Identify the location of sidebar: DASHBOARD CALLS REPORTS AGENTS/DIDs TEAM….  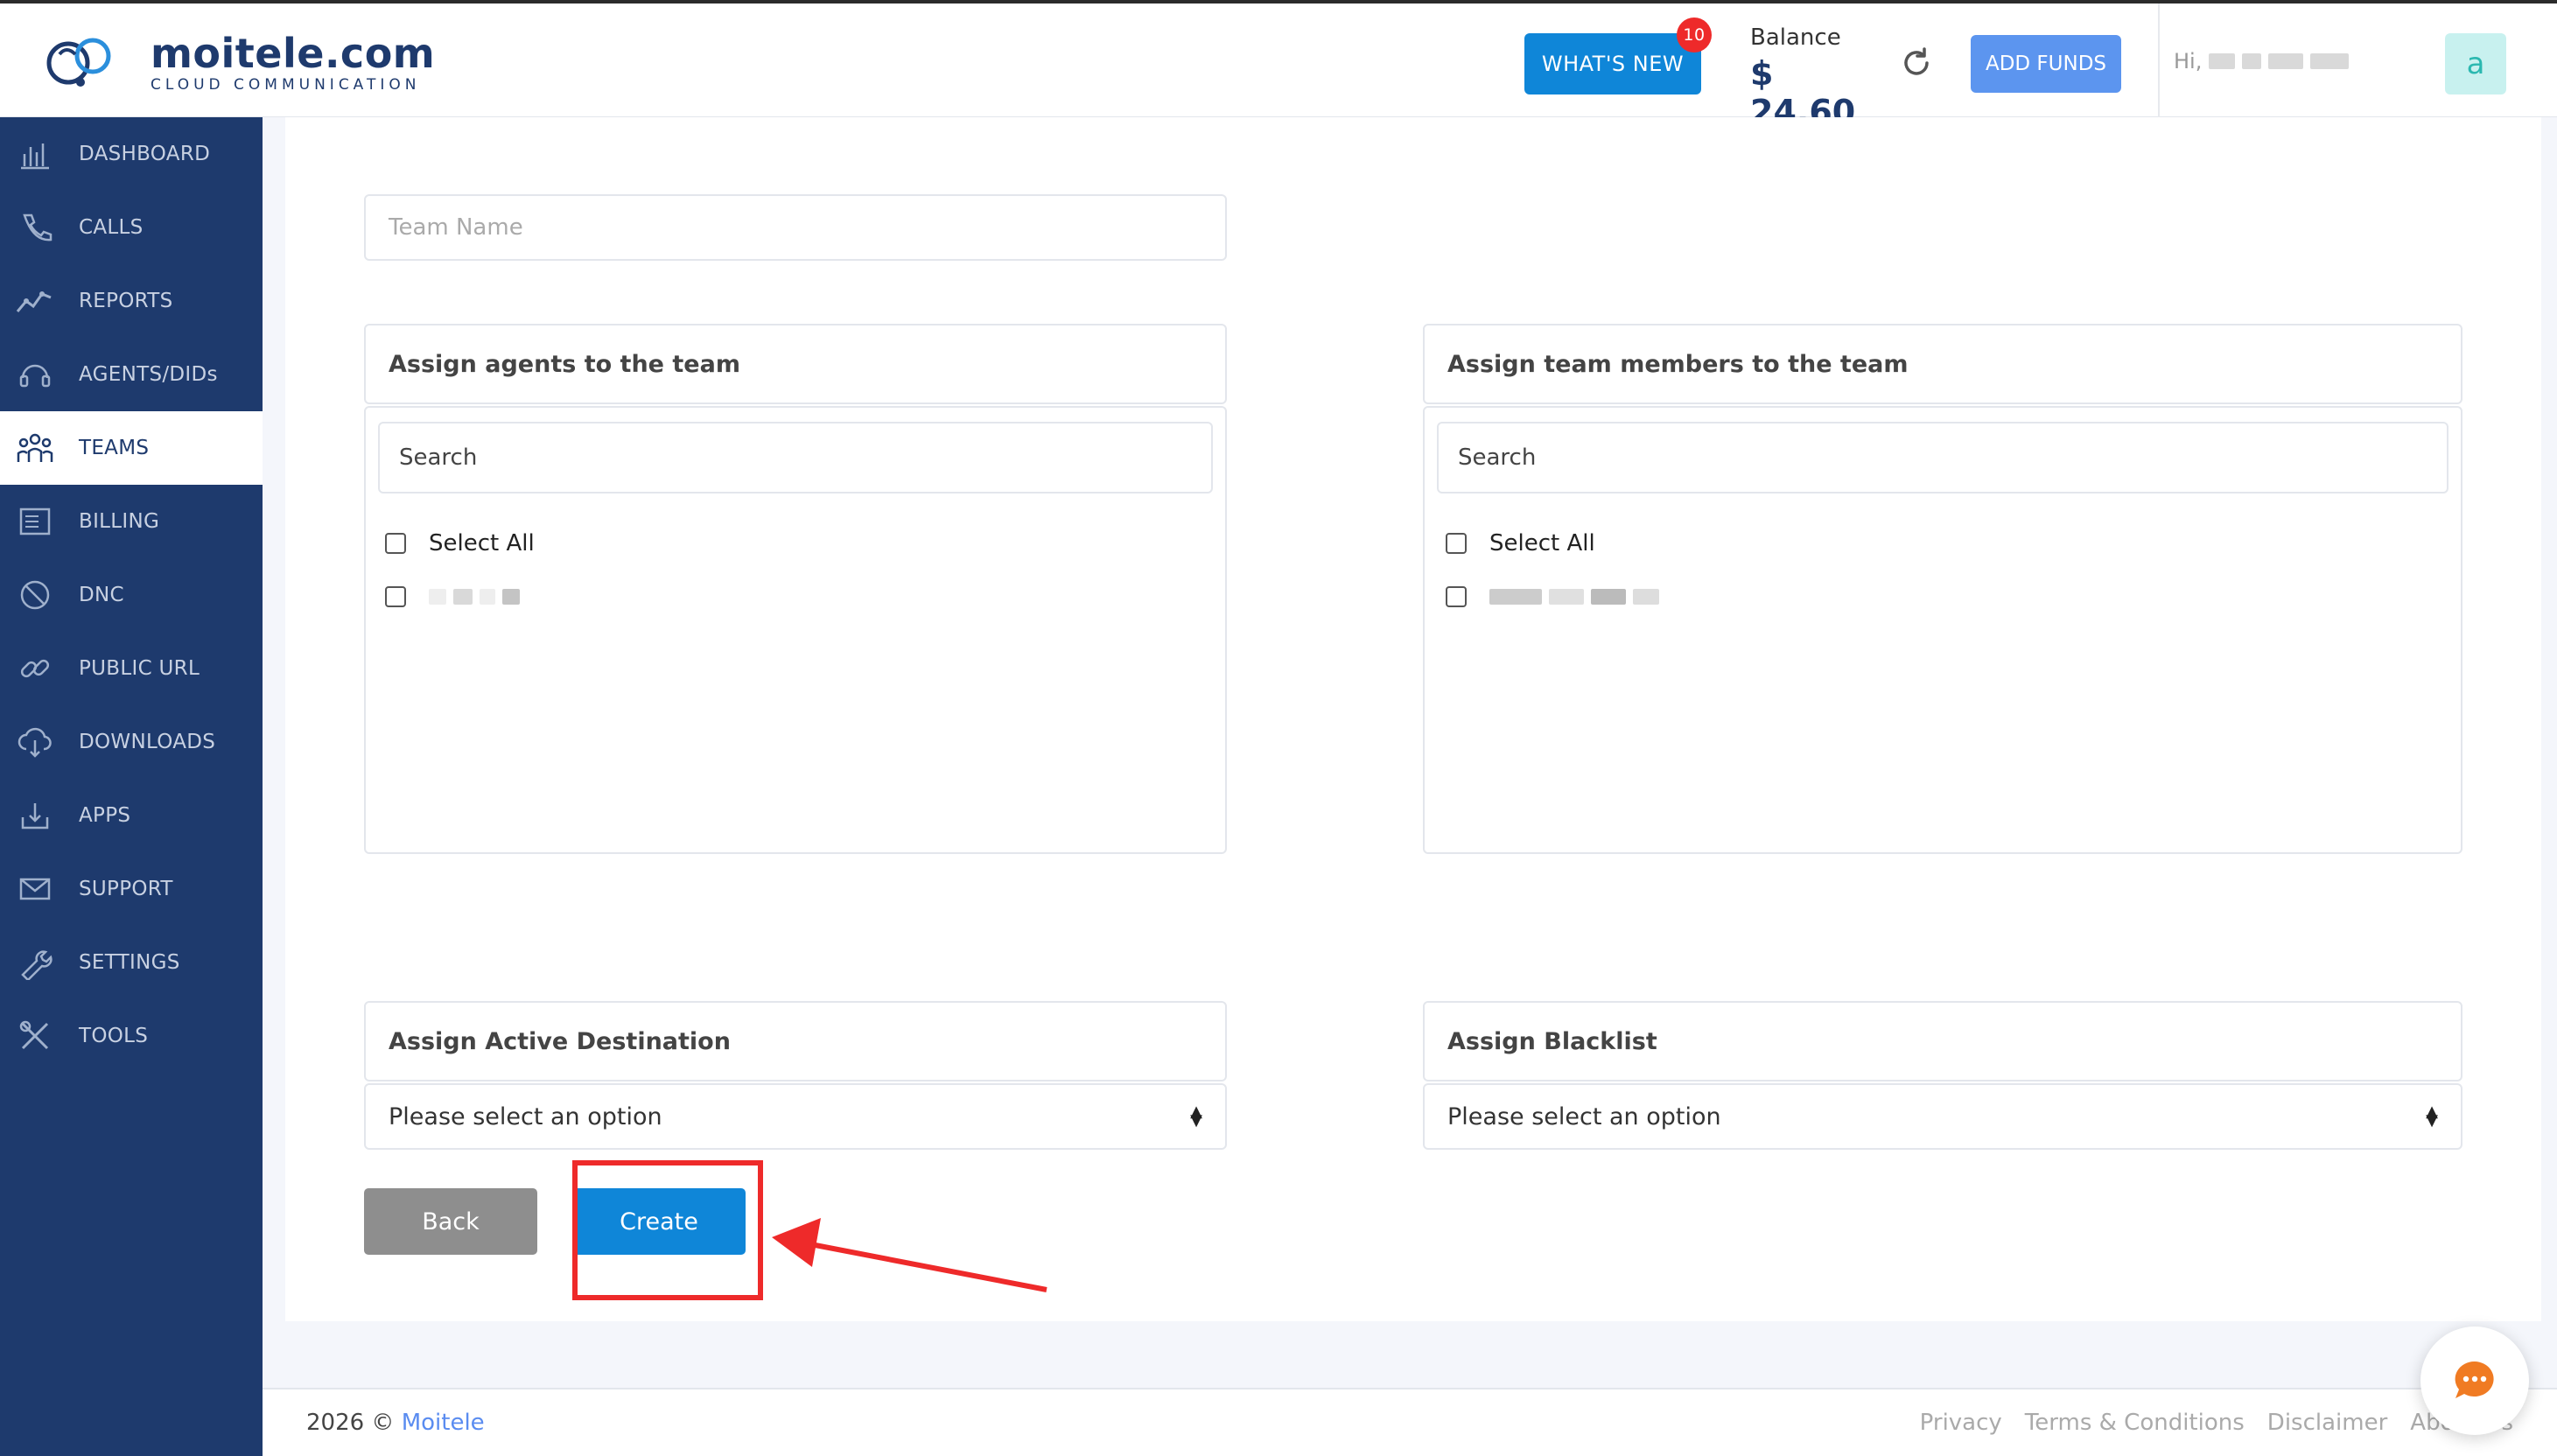
(131, 786).